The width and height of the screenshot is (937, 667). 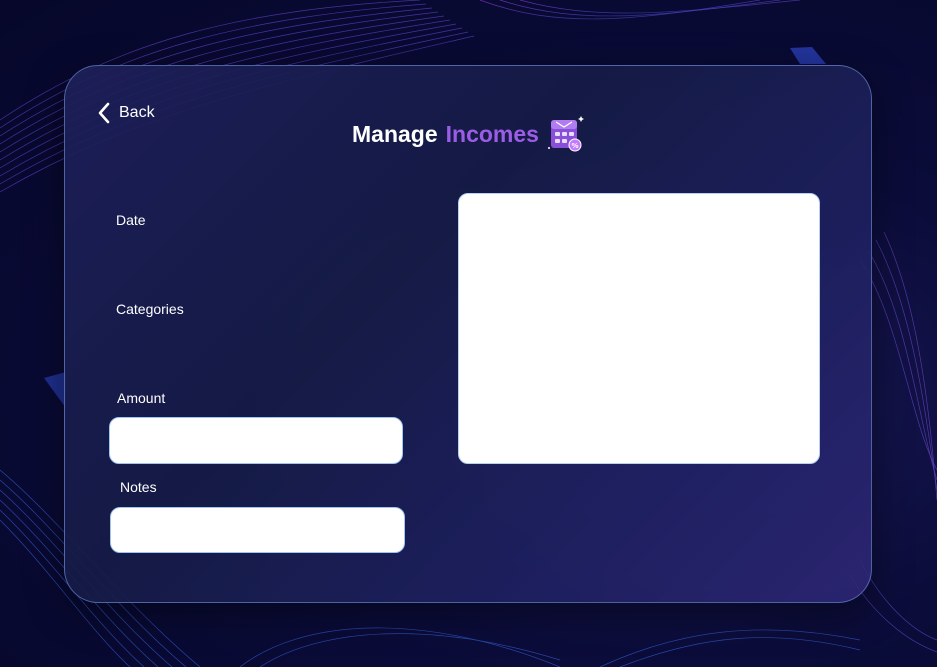 What do you see at coordinates (141, 398) in the screenshot?
I see `amount-label: Amount` at bounding box center [141, 398].